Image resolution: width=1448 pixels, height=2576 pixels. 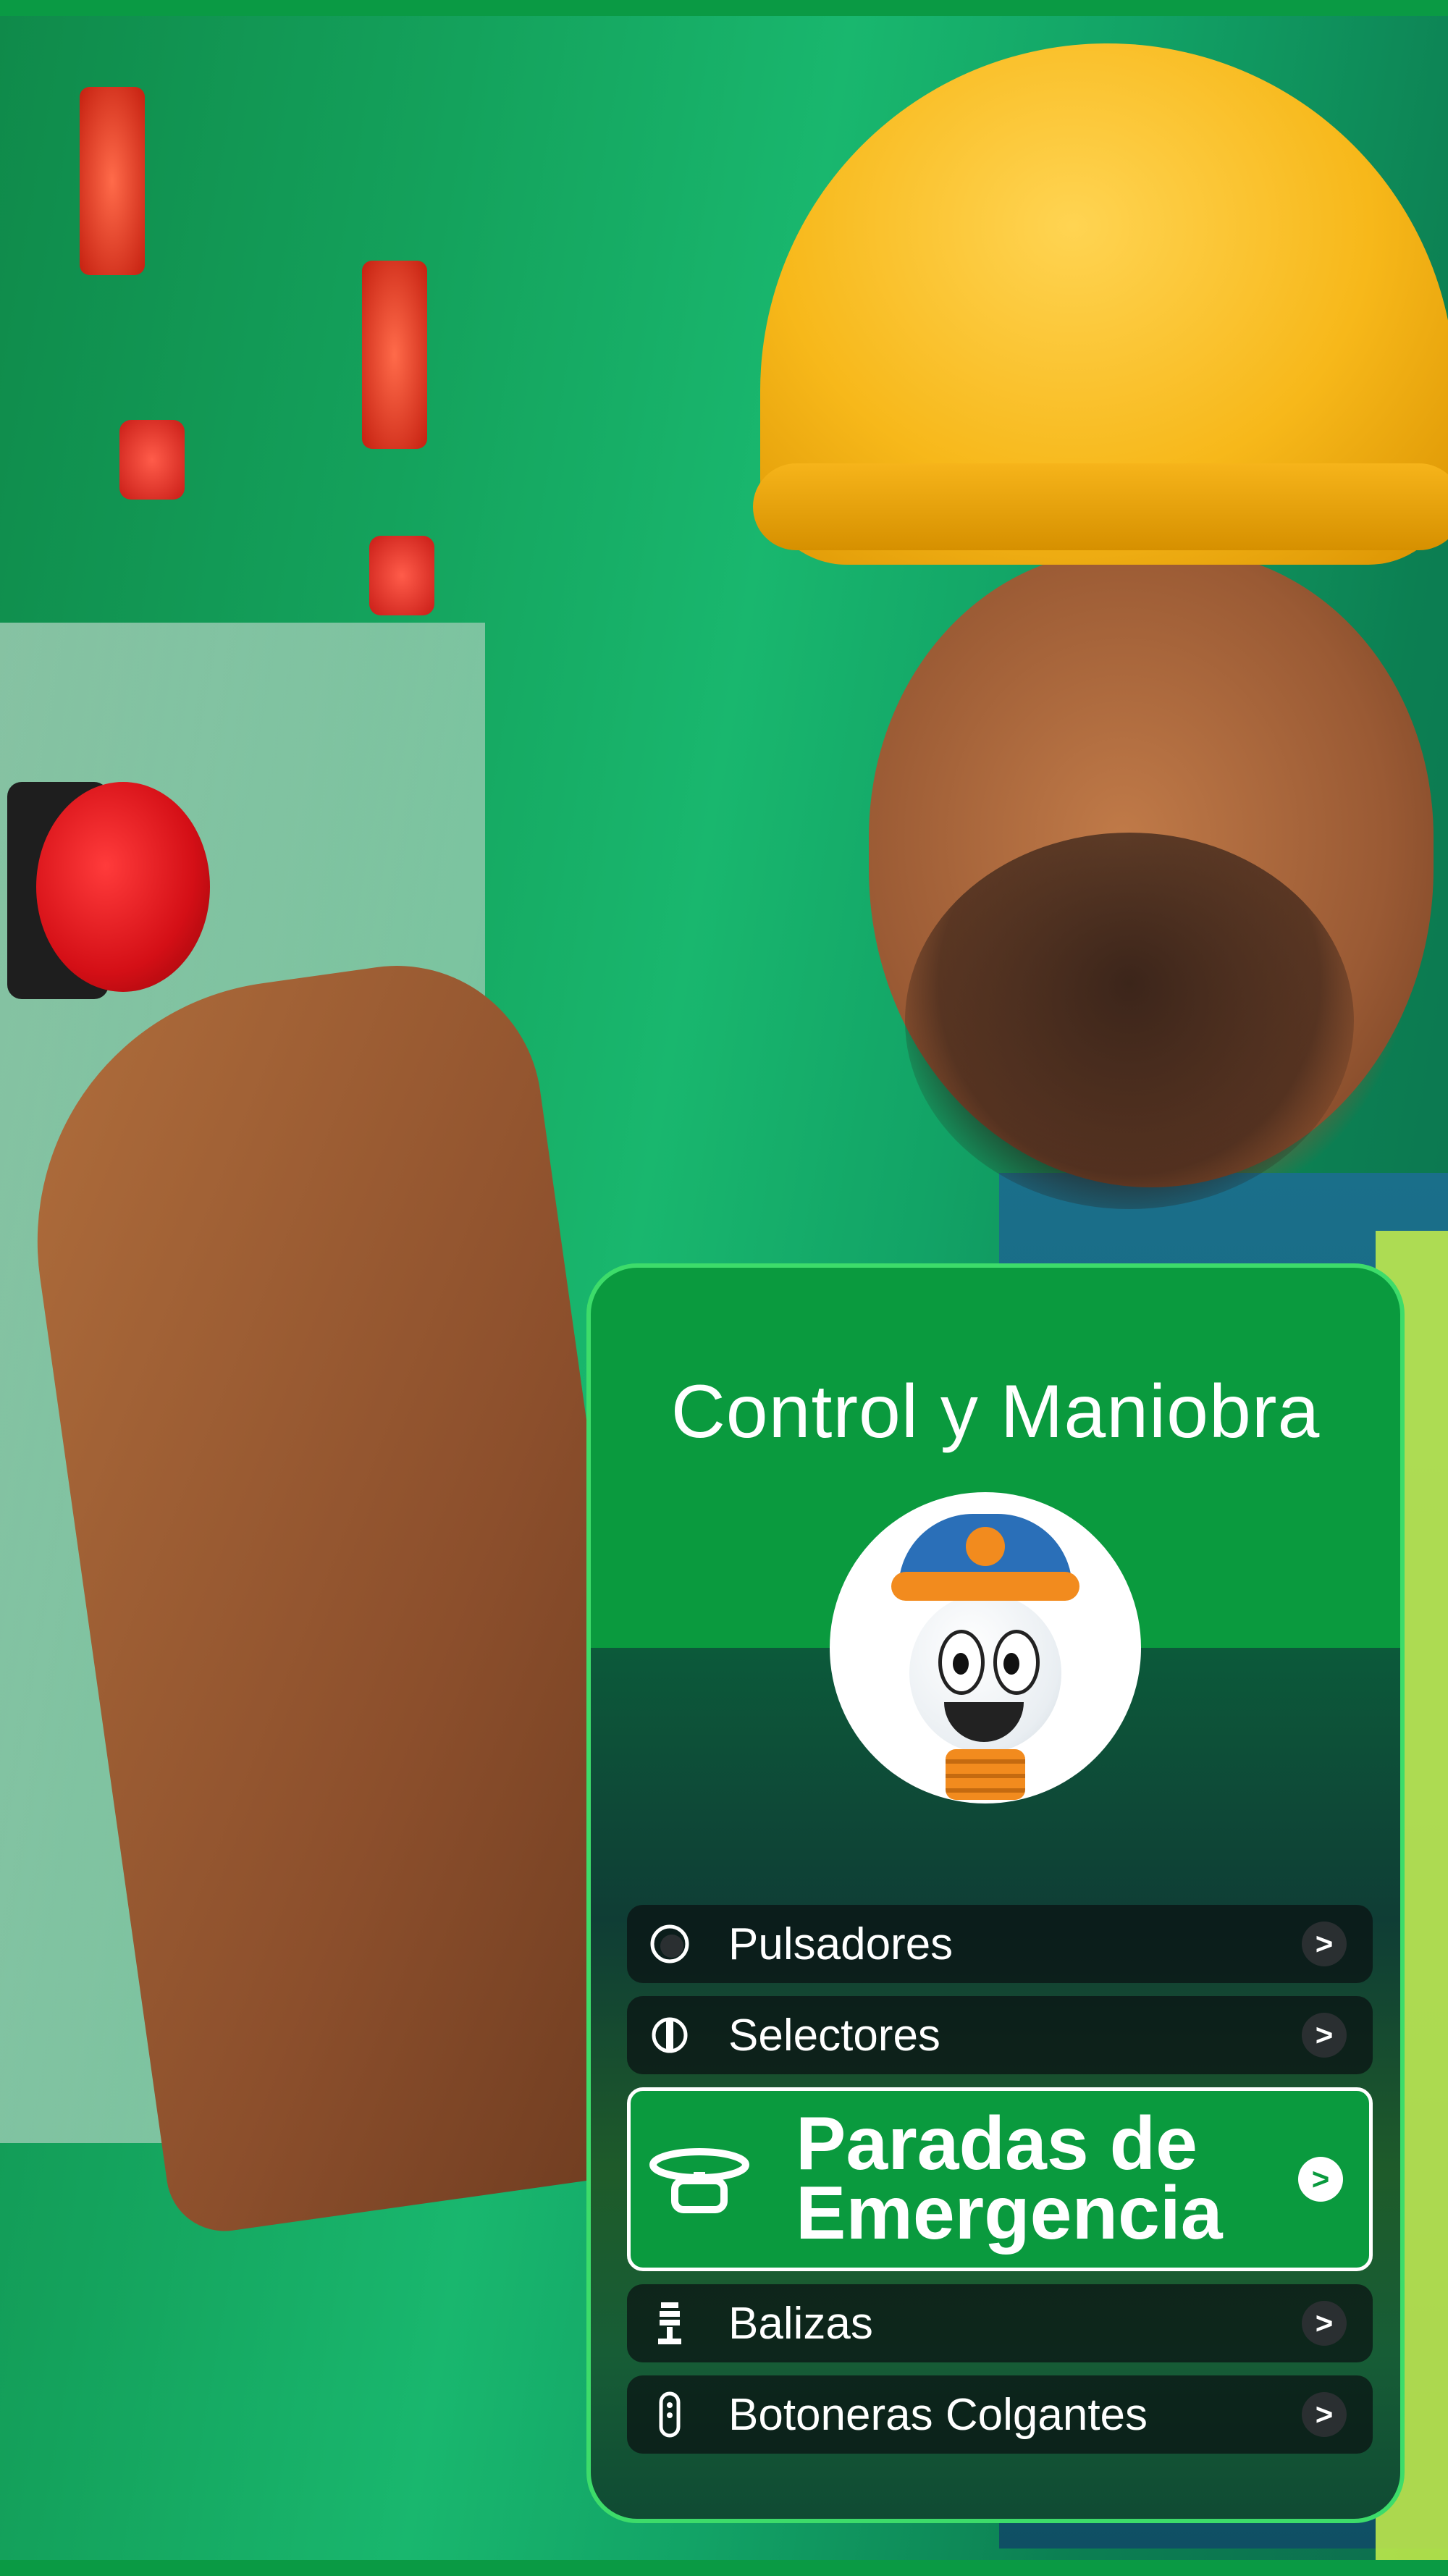 What do you see at coordinates (985, 1586) in the screenshot?
I see `mascot-cap-brim` at bounding box center [985, 1586].